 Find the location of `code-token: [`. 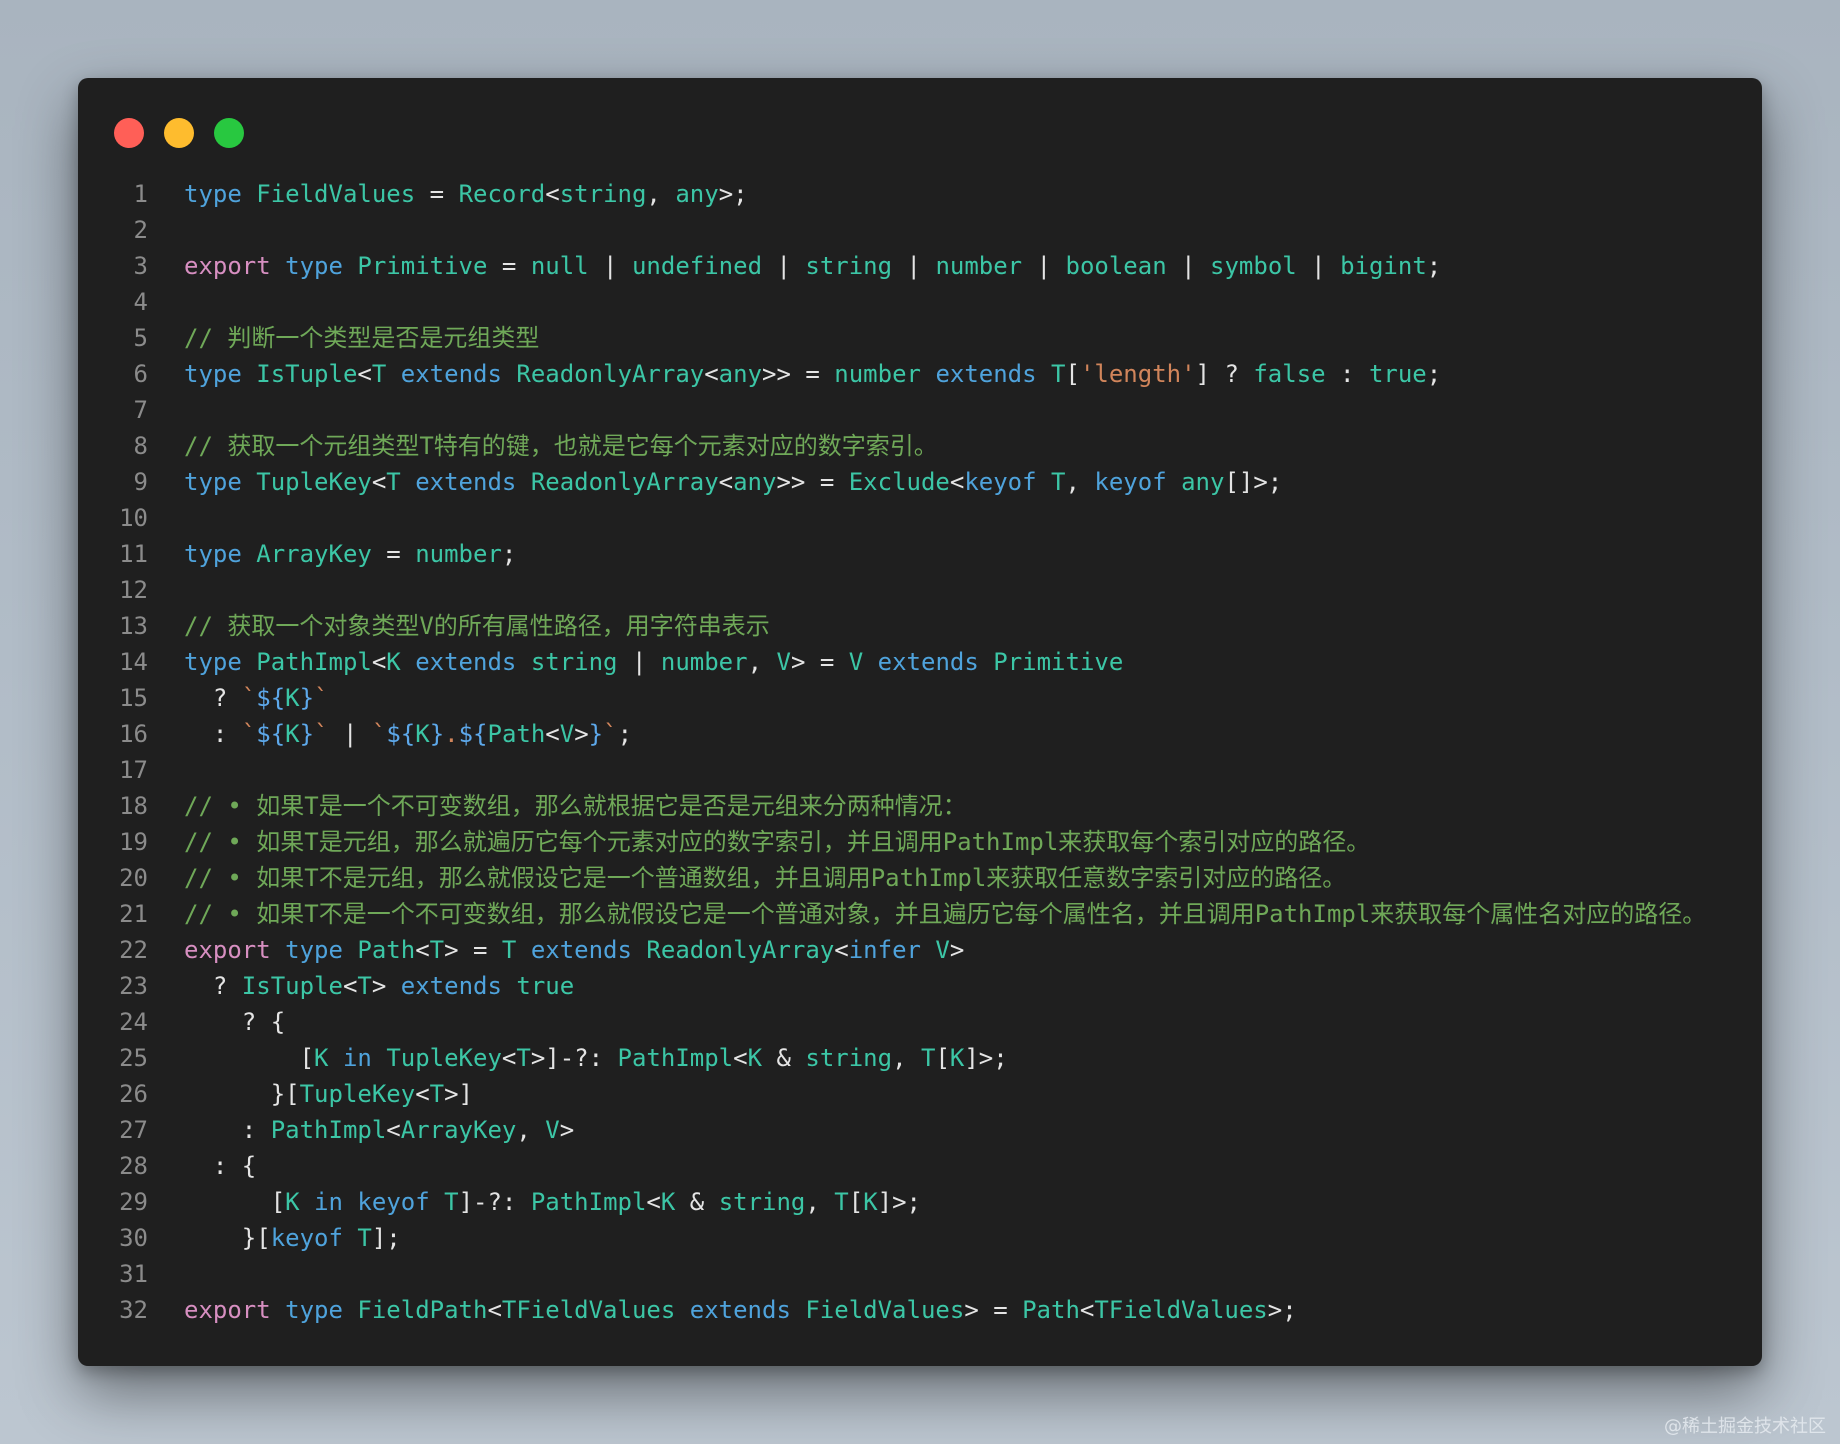

code-token: [ is located at coordinates (249, 1058).